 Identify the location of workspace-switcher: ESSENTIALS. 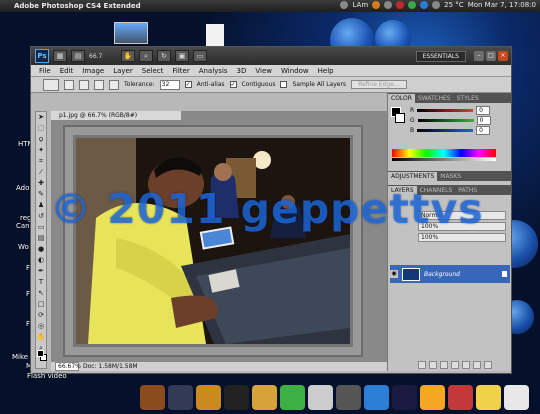
(440, 56).